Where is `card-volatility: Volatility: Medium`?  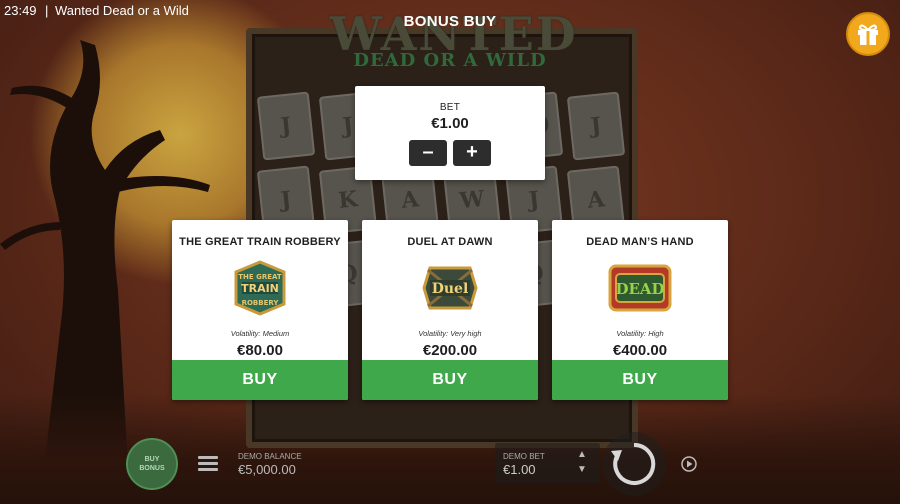 card-volatility: Volatility: Medium is located at coordinates (260, 333).